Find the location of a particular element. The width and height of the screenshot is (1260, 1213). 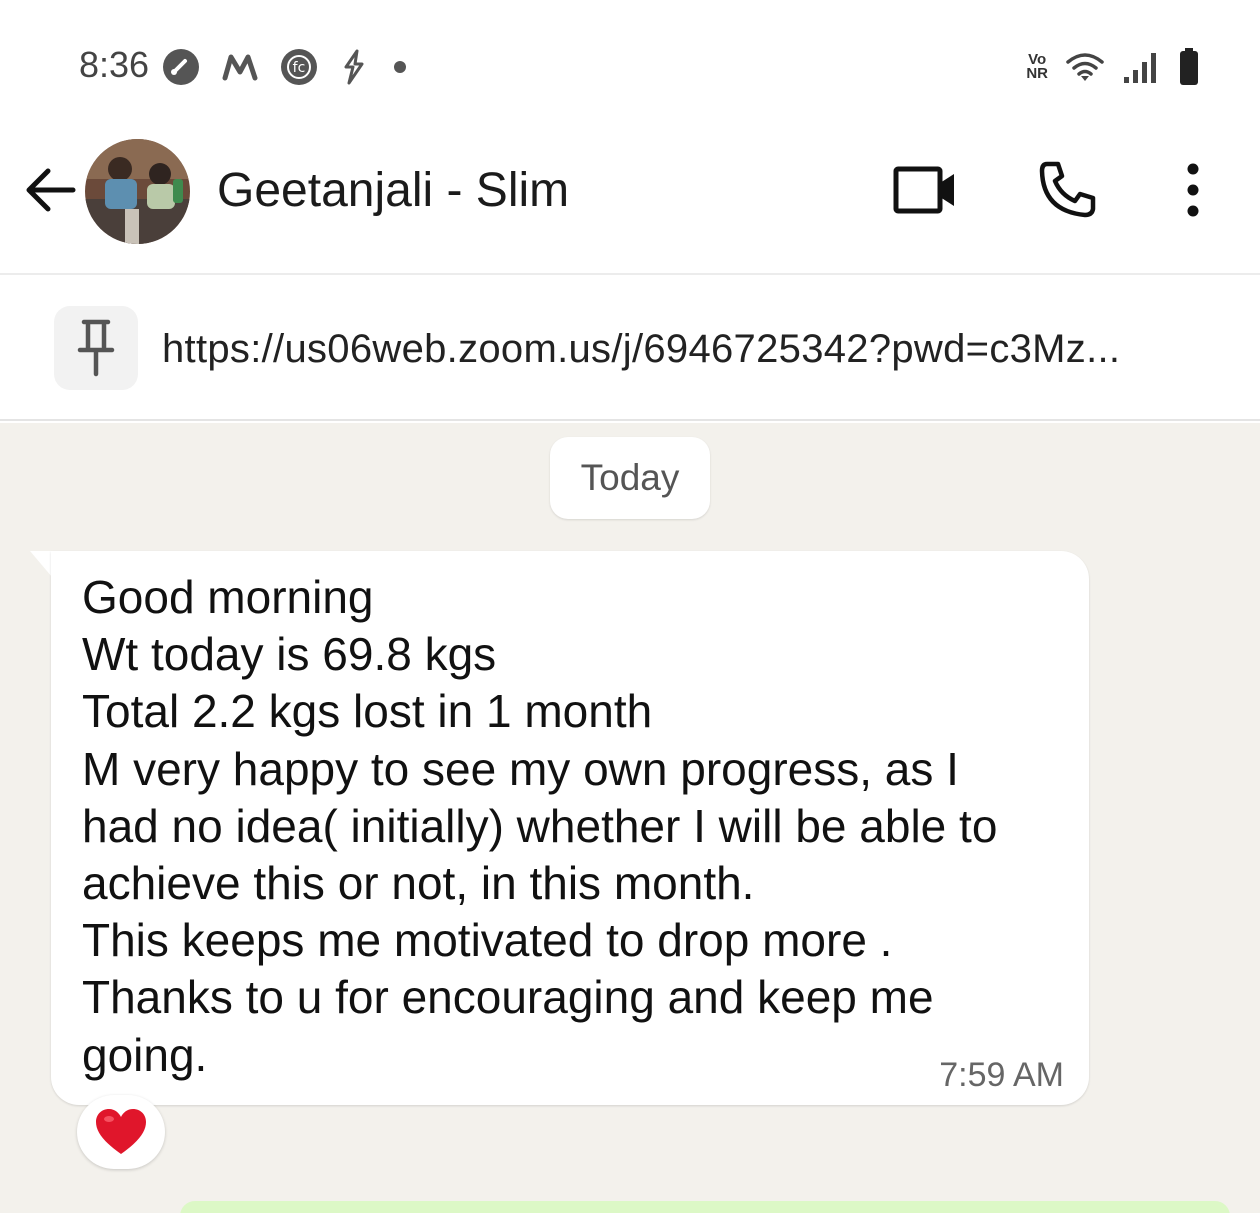

voice-call-icon is located at coordinates (1067, 189).